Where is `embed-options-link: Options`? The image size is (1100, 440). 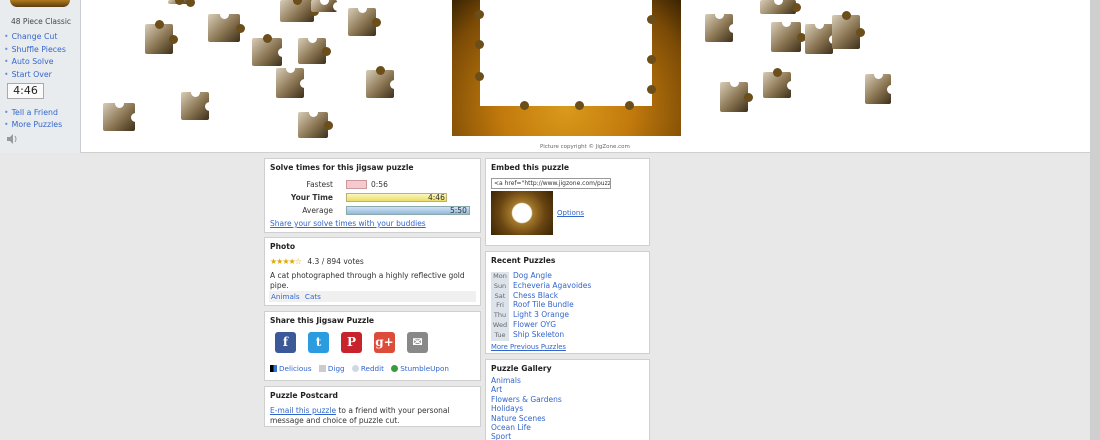
embed-options-link: Options is located at coordinates (570, 213).